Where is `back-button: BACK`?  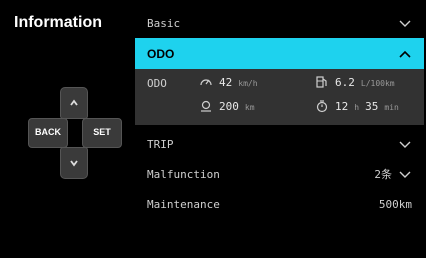
back-button: BACK is located at coordinates (48, 133).